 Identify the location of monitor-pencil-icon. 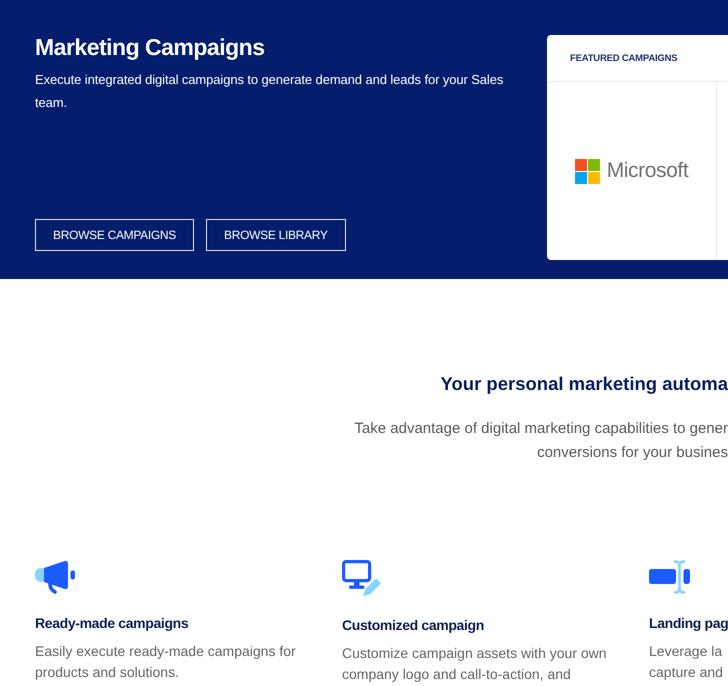
(362, 578).